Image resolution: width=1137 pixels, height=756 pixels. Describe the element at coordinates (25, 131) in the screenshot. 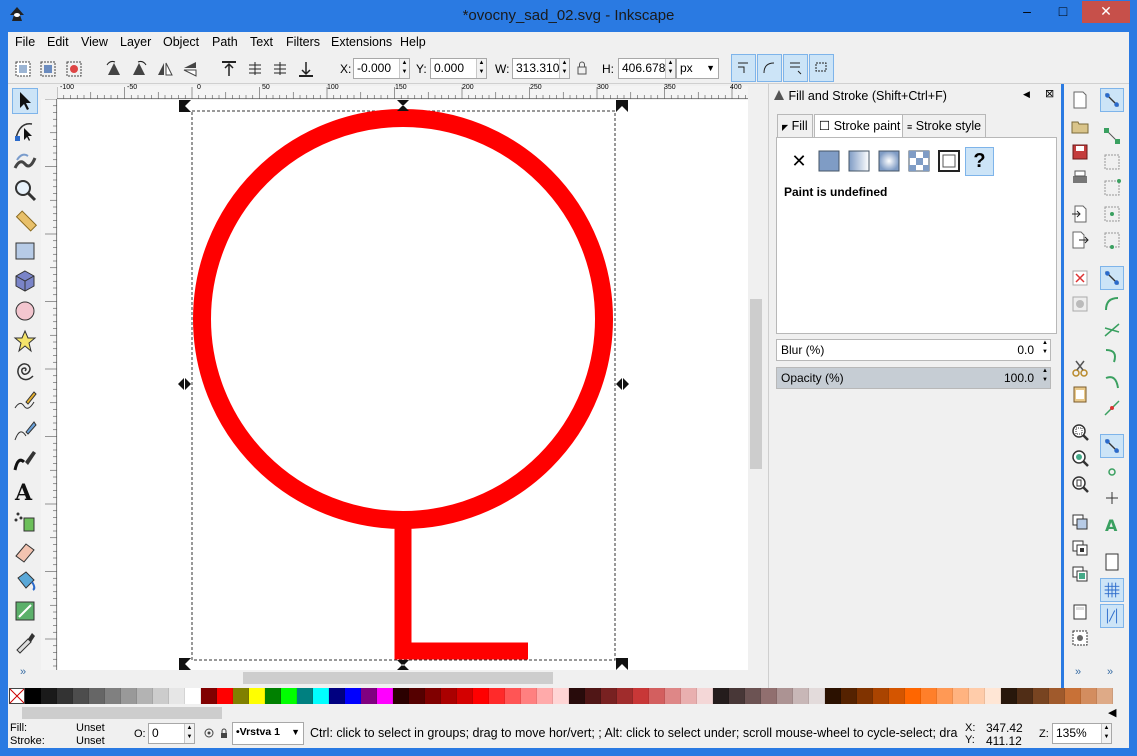

I see `node-tool` at that location.